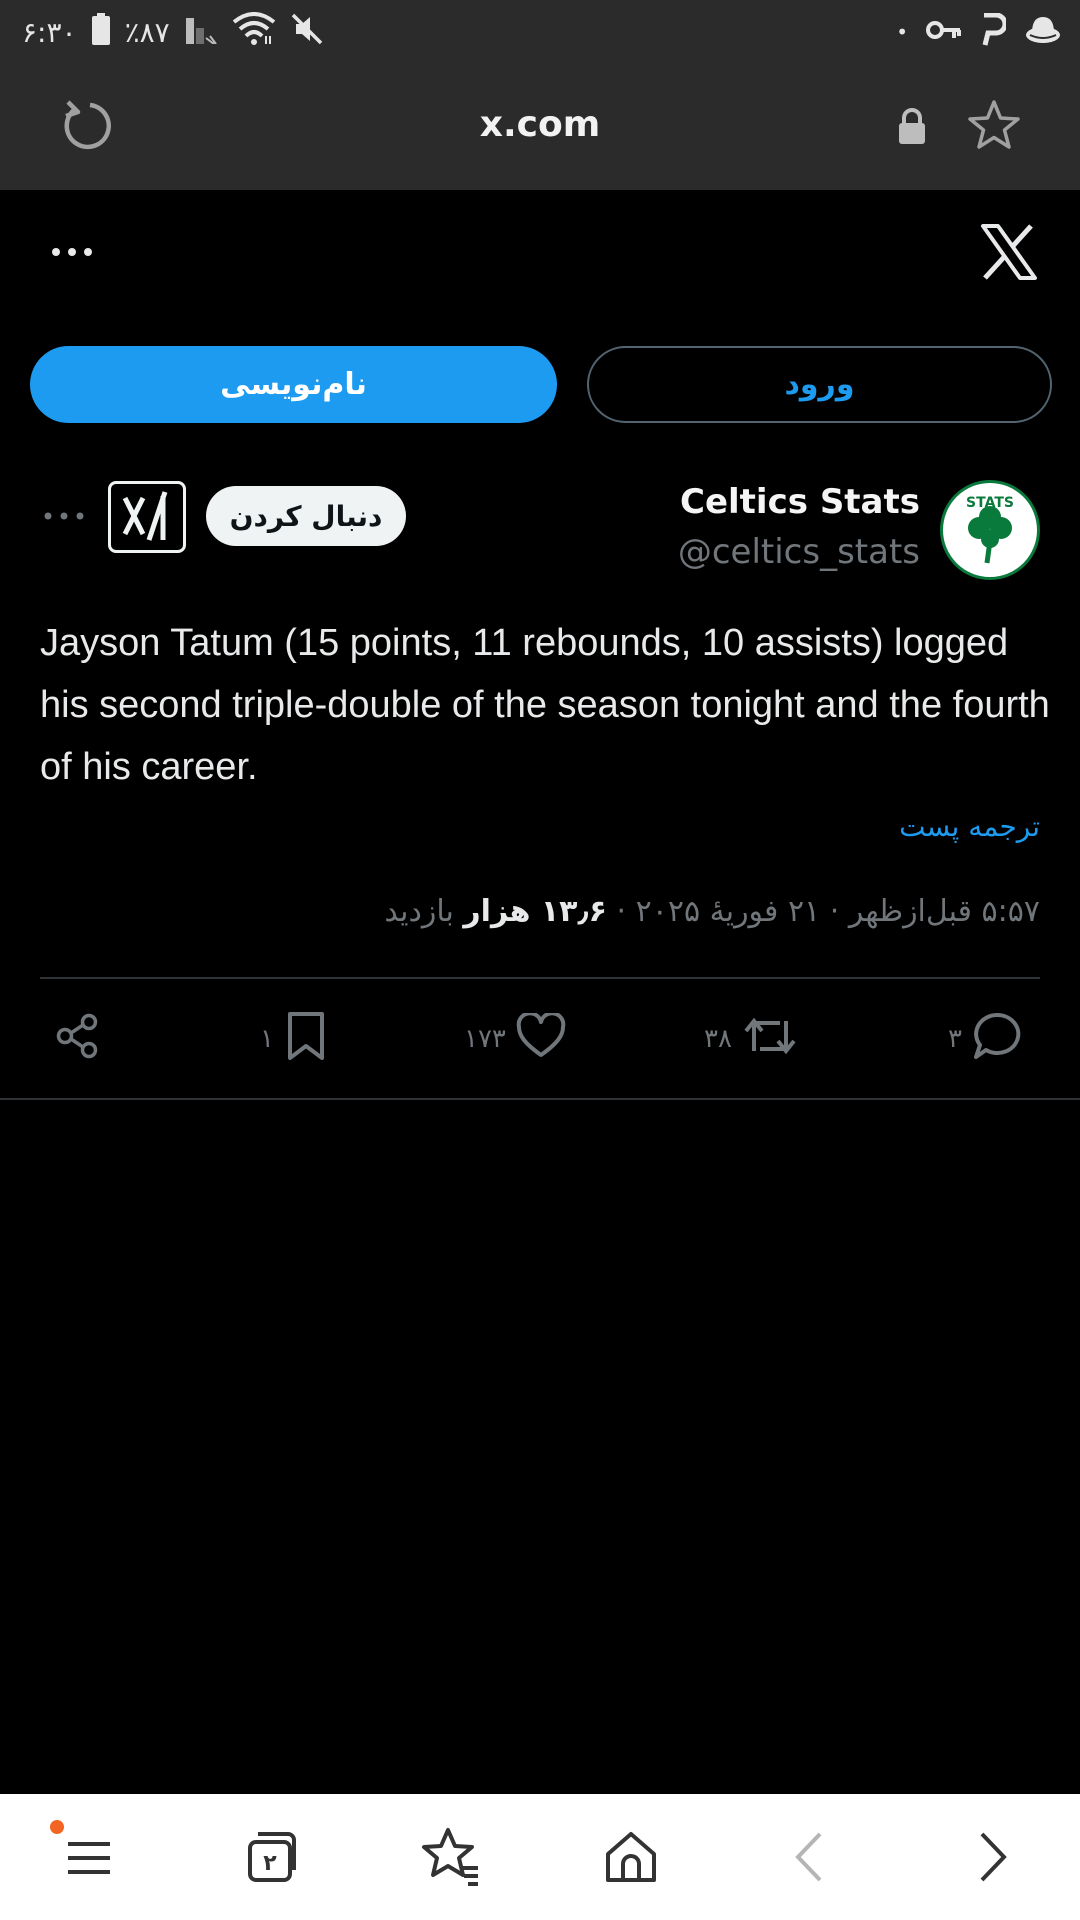 The width and height of the screenshot is (1080, 1920). What do you see at coordinates (72, 252) in the screenshot?
I see `more-icon` at bounding box center [72, 252].